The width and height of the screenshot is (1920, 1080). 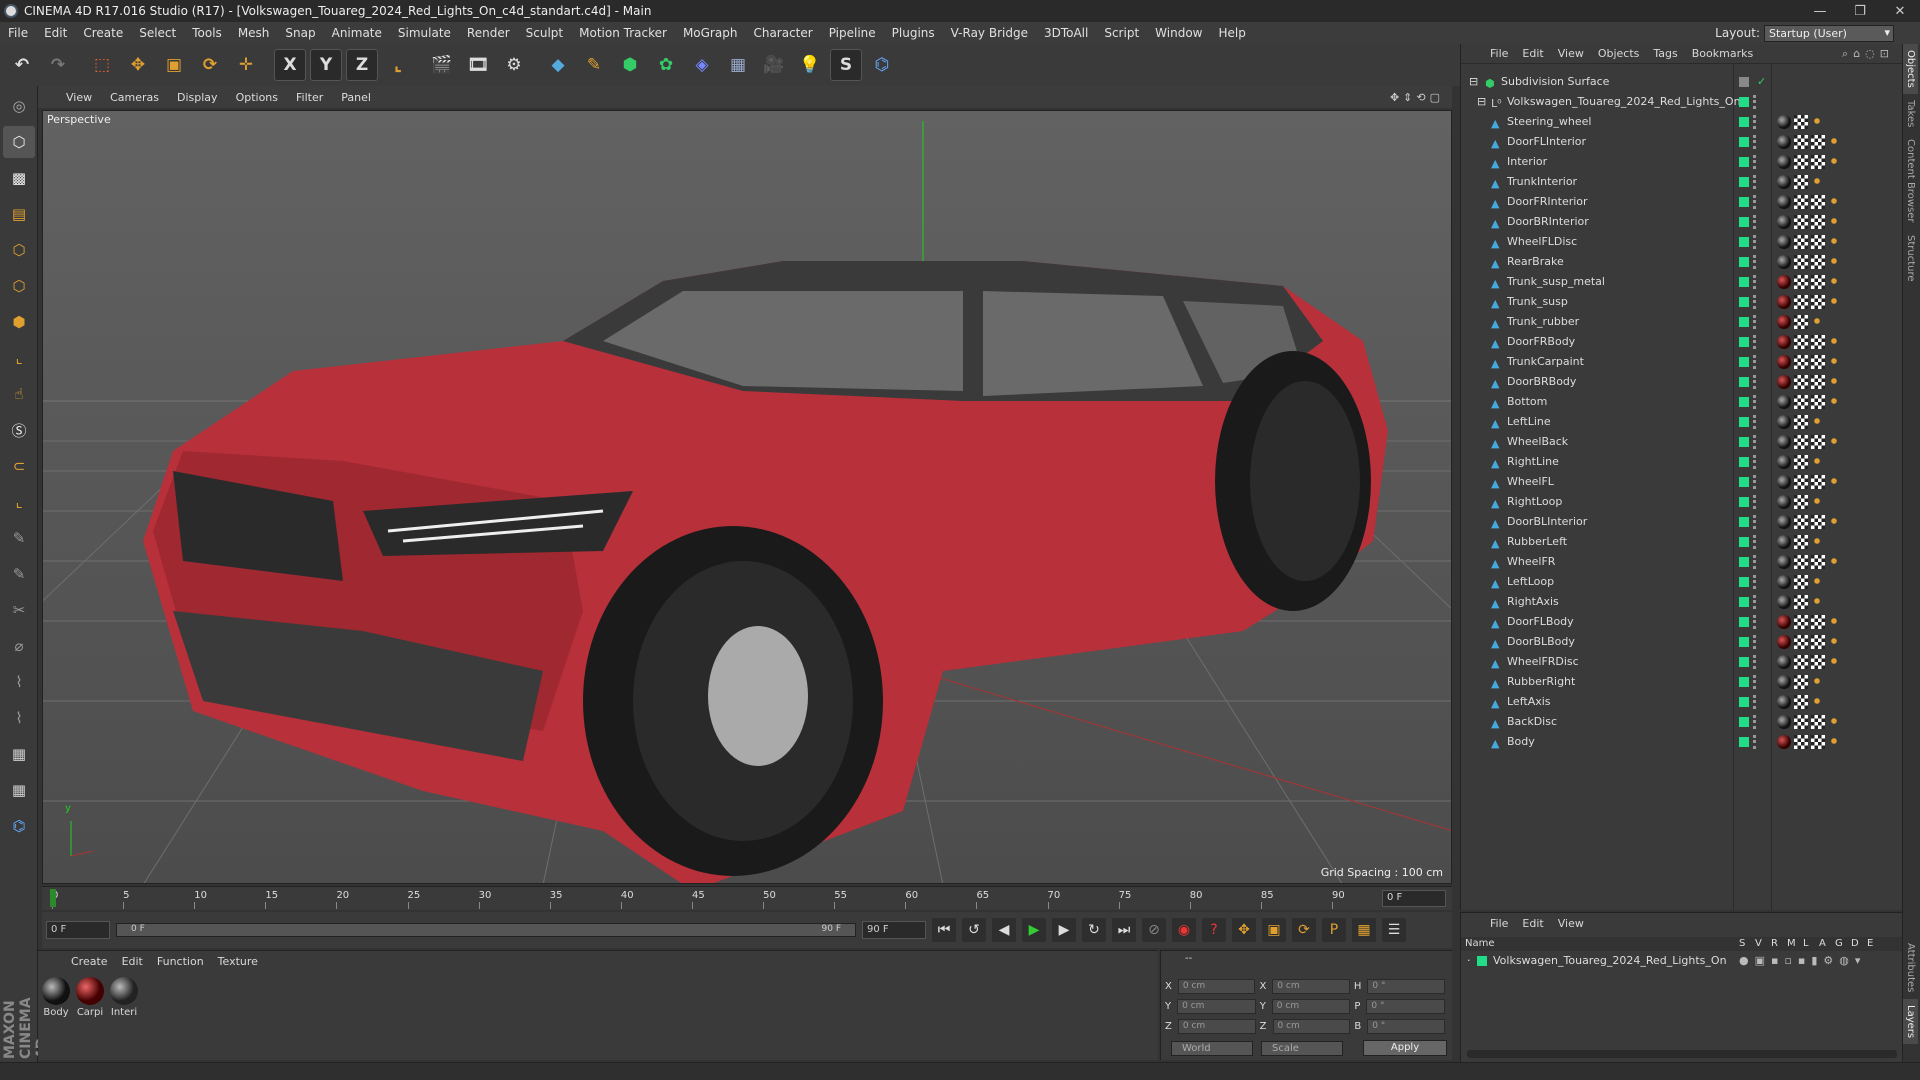 I want to click on tree-row-object: ▲ TrunkInterior, so click(x=1682, y=182).